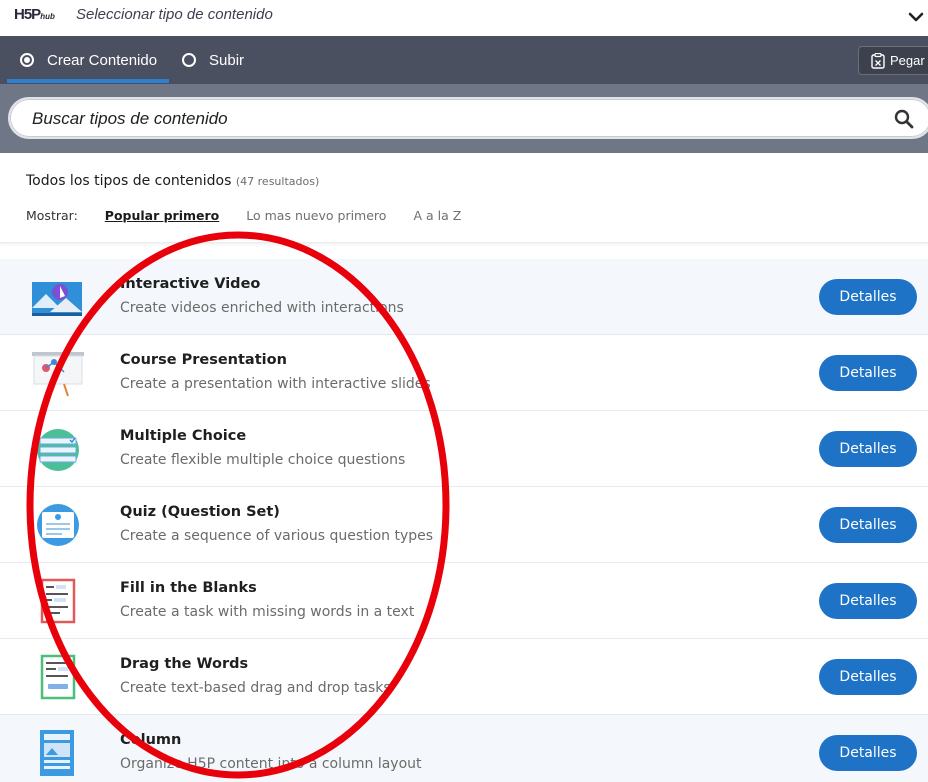 The height and width of the screenshot is (782, 928). I want to click on paste-button: Pegar, so click(893, 60).